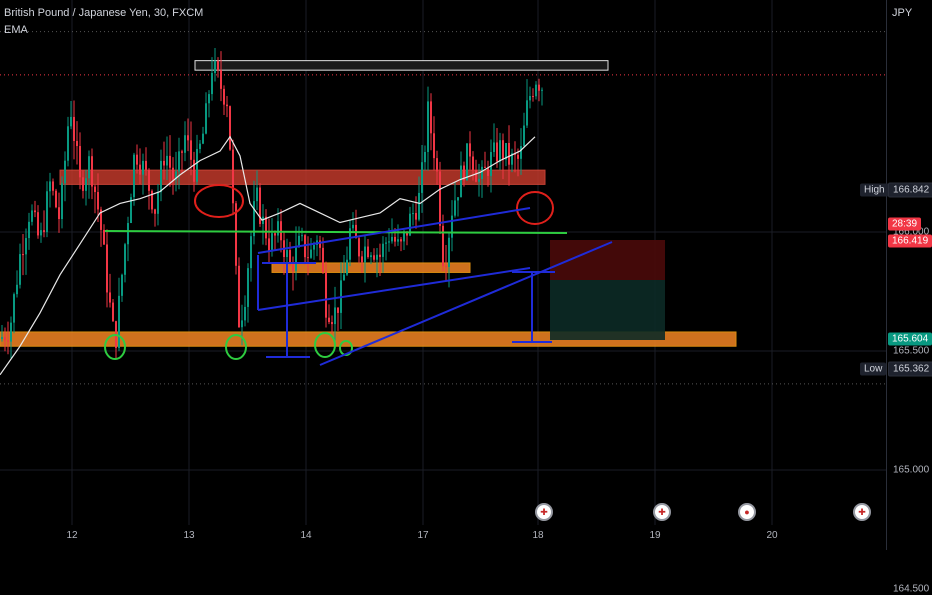 The width and height of the screenshot is (932, 595). I want to click on date-tick-label: 19, so click(655, 535).